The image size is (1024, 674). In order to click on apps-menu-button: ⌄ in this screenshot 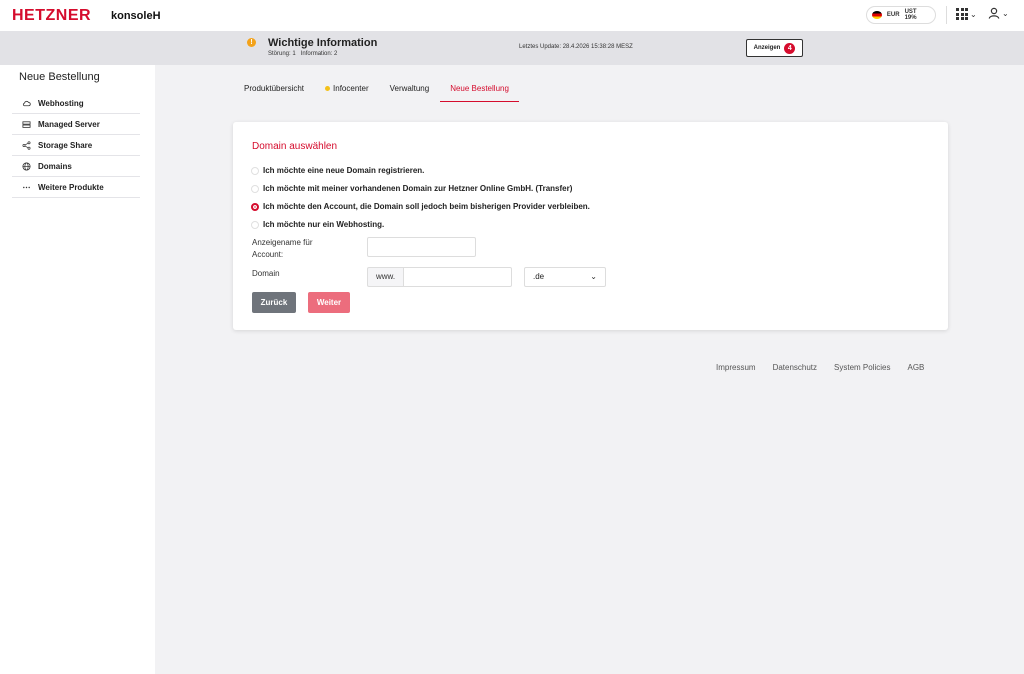, I will do `click(966, 14)`.